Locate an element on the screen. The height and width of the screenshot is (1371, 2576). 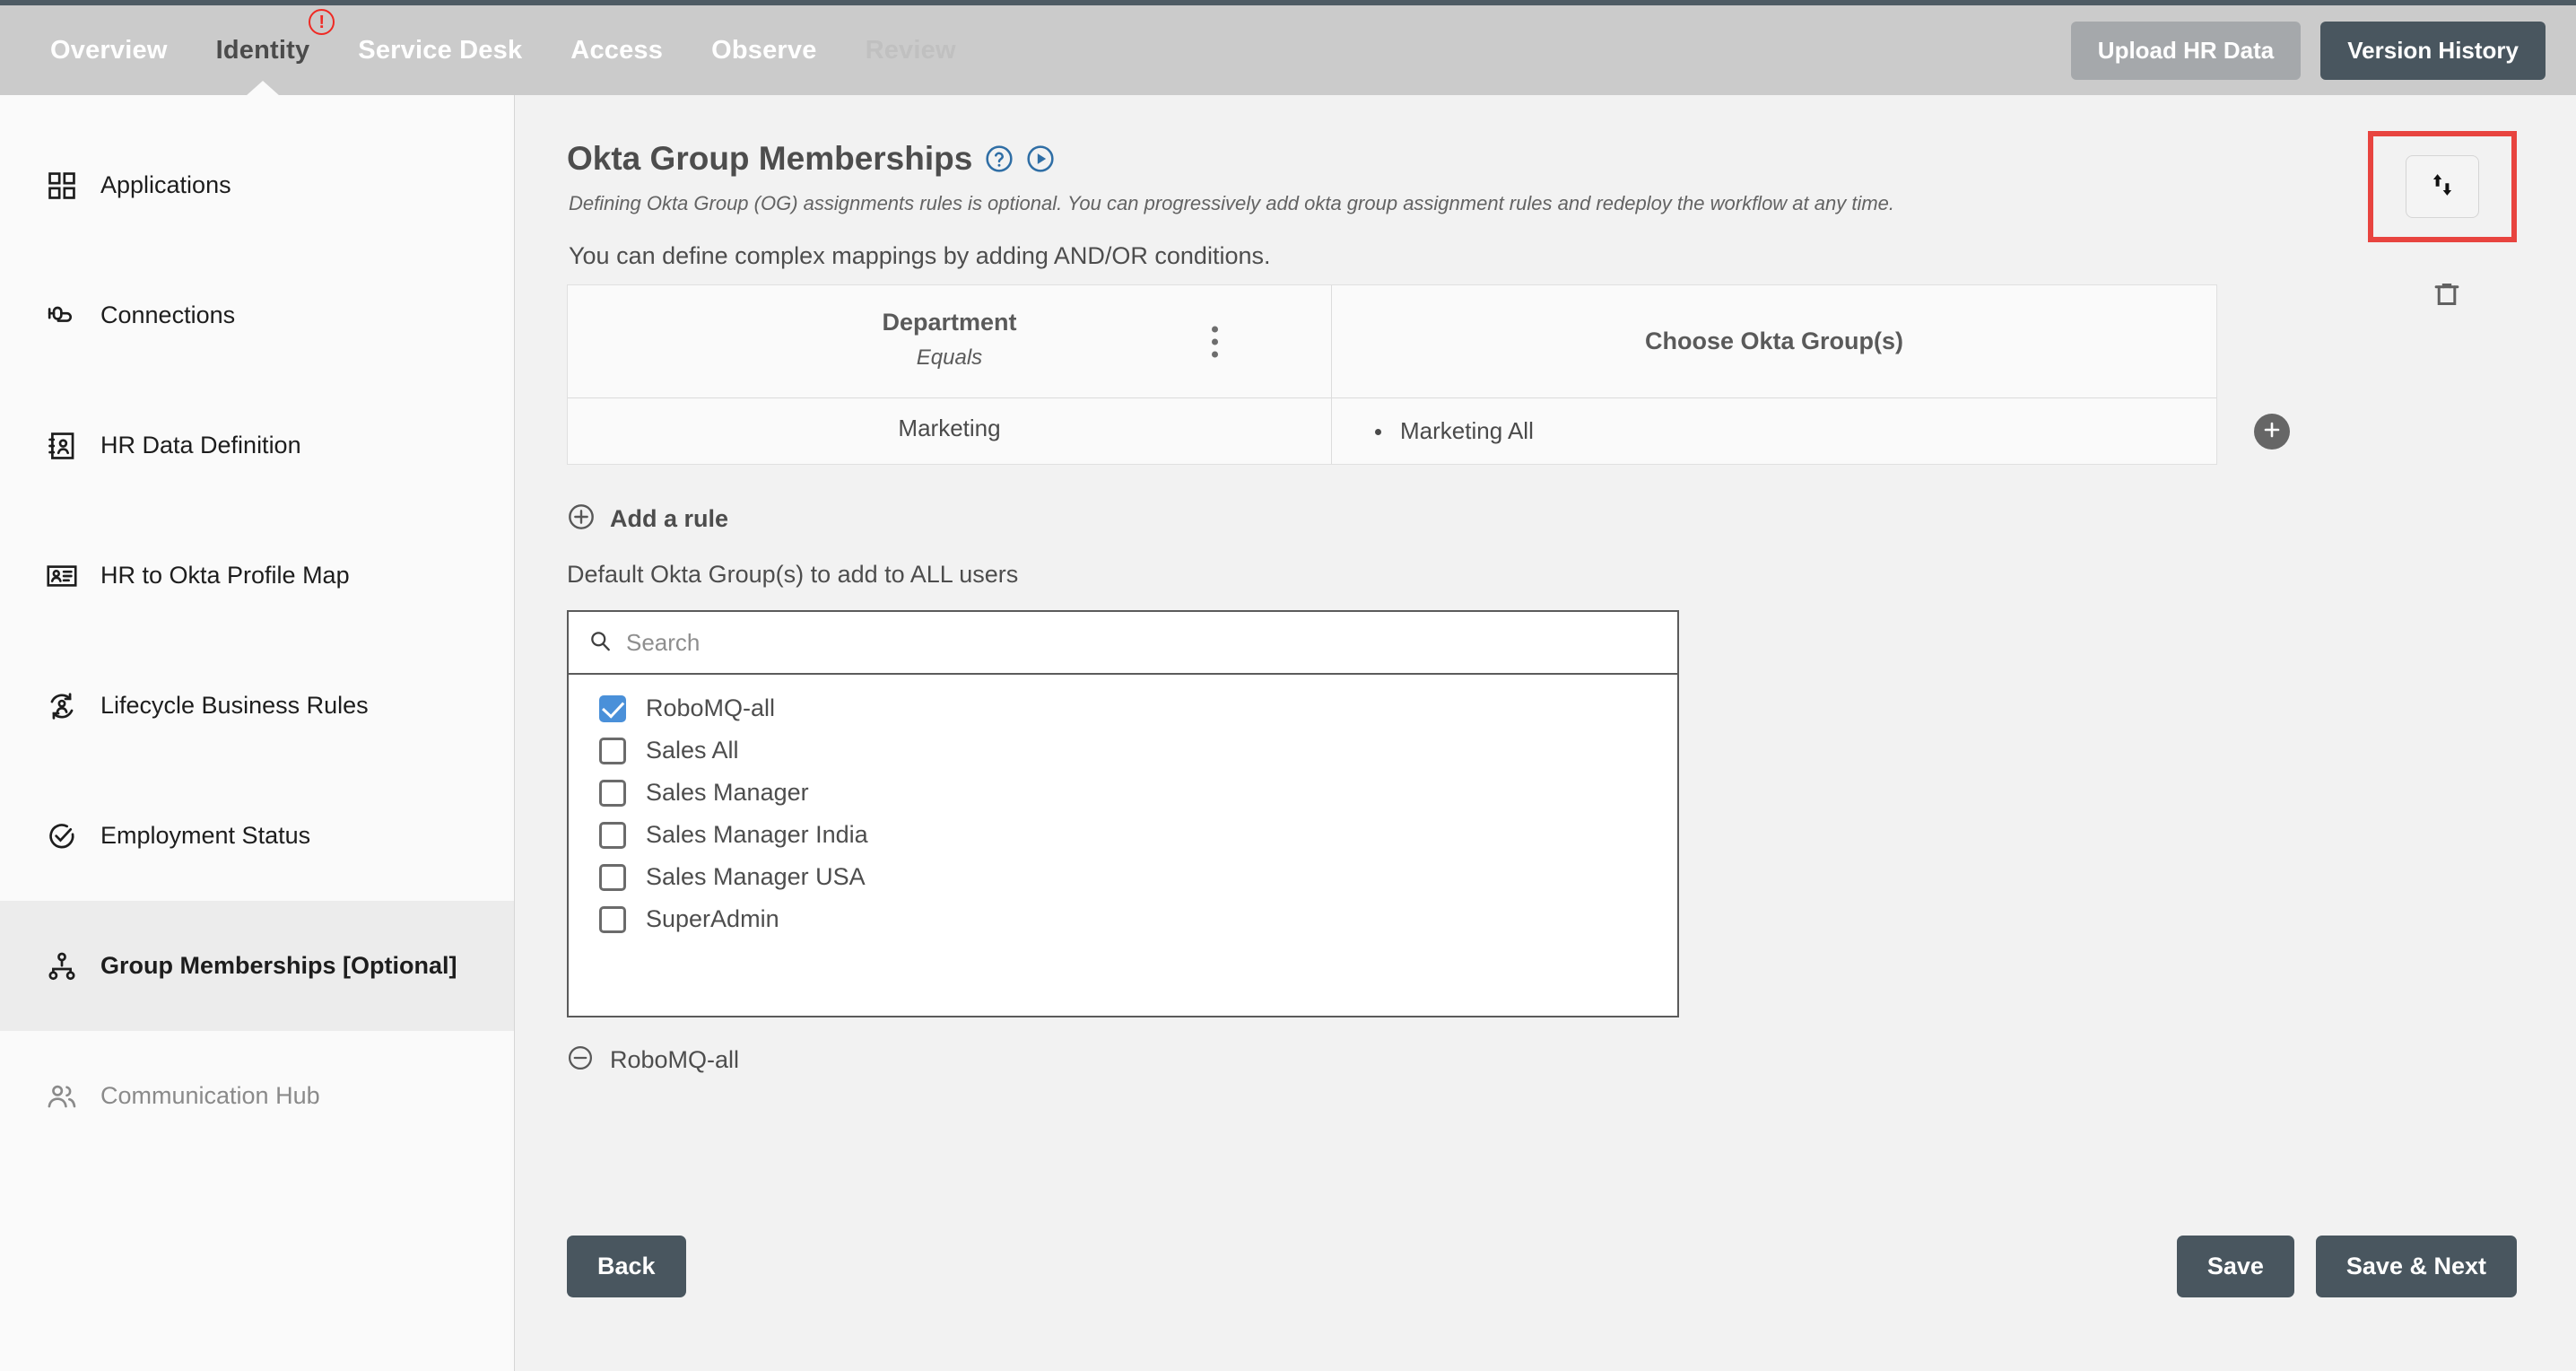
right-rail is located at coordinates (2442, 226).